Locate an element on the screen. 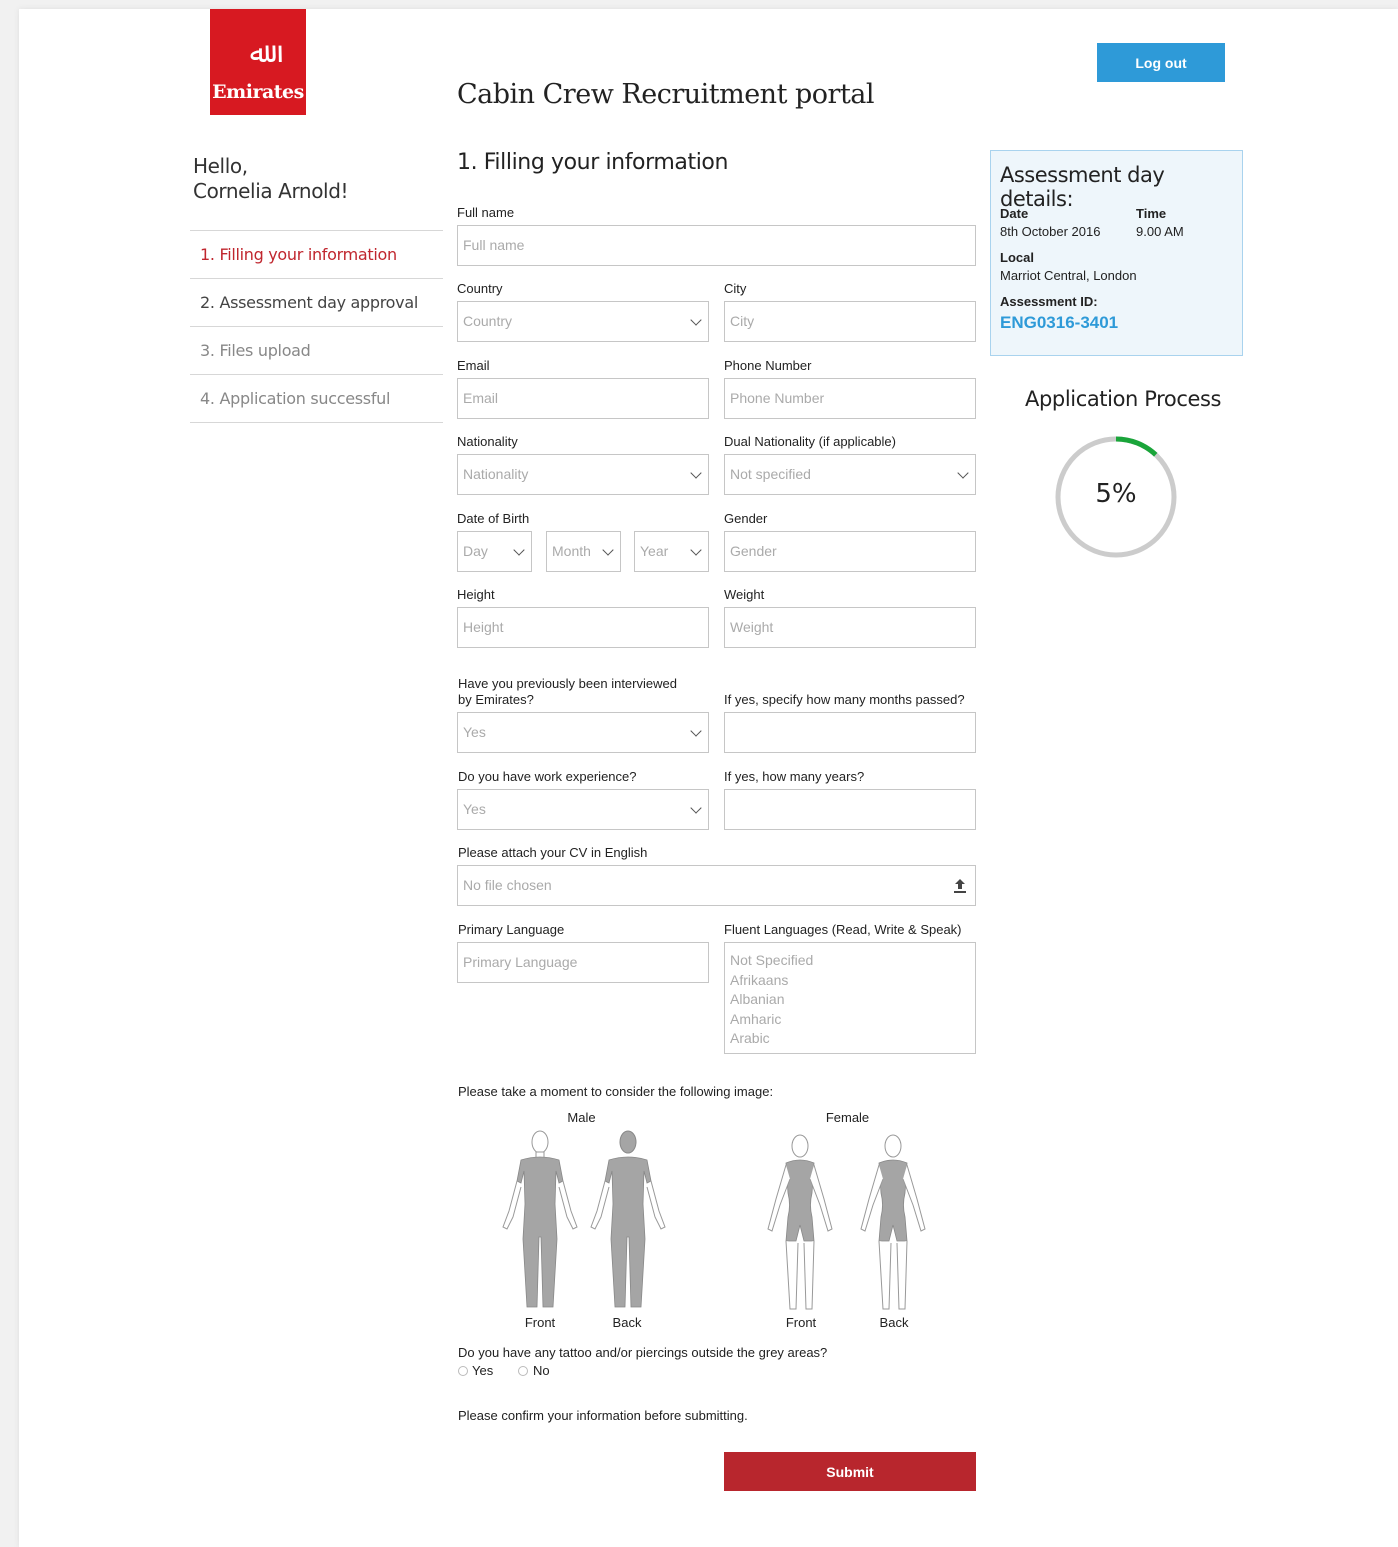  tattoo-no-radio is located at coordinates (523, 1371).